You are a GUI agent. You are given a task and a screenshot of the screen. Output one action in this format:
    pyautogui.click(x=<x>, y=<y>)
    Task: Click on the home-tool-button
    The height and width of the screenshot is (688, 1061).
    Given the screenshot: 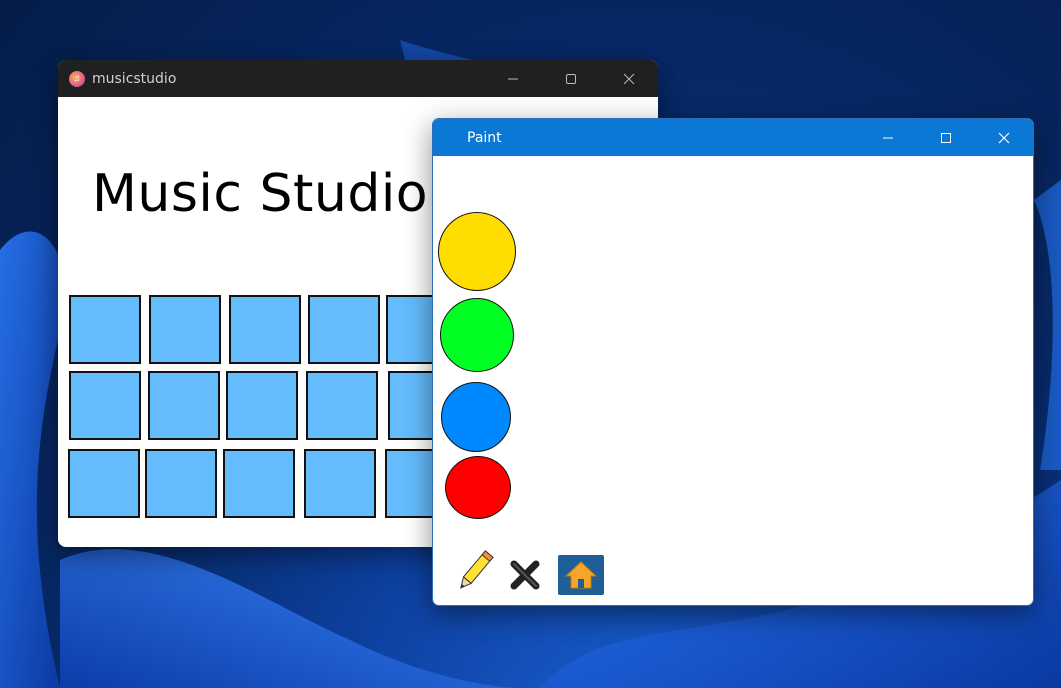 What is the action you would take?
    pyautogui.click(x=581, y=575)
    